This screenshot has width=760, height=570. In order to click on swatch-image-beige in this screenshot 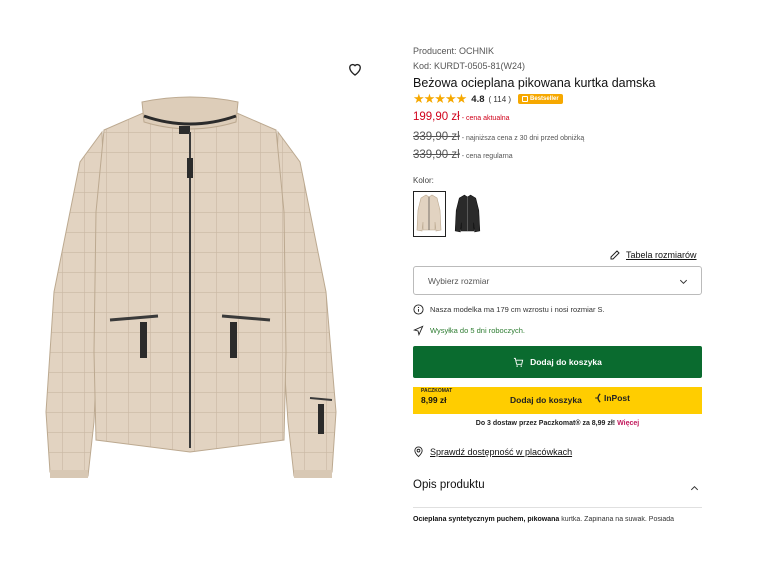, I will do `click(429, 213)`.